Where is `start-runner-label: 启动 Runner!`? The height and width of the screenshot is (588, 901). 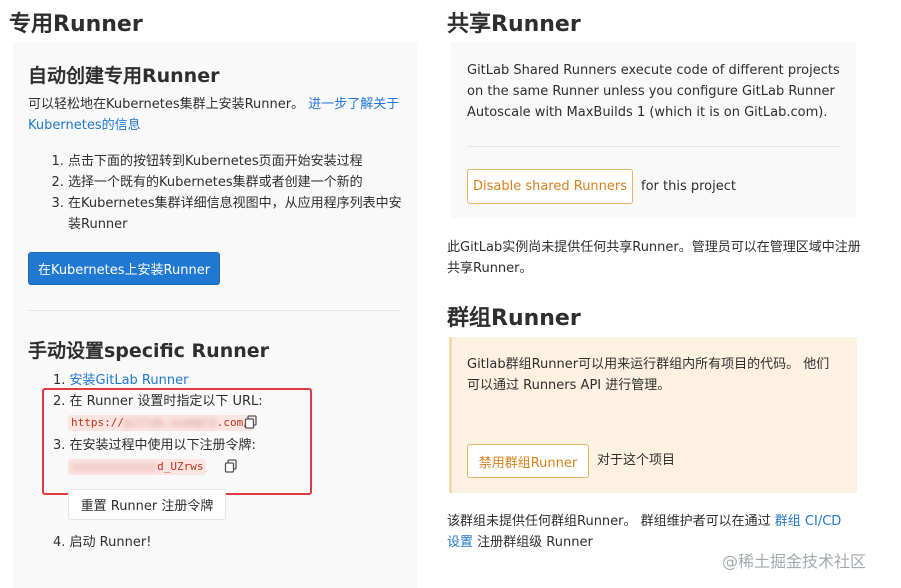 start-runner-label: 启动 Runner! is located at coordinates (110, 542).